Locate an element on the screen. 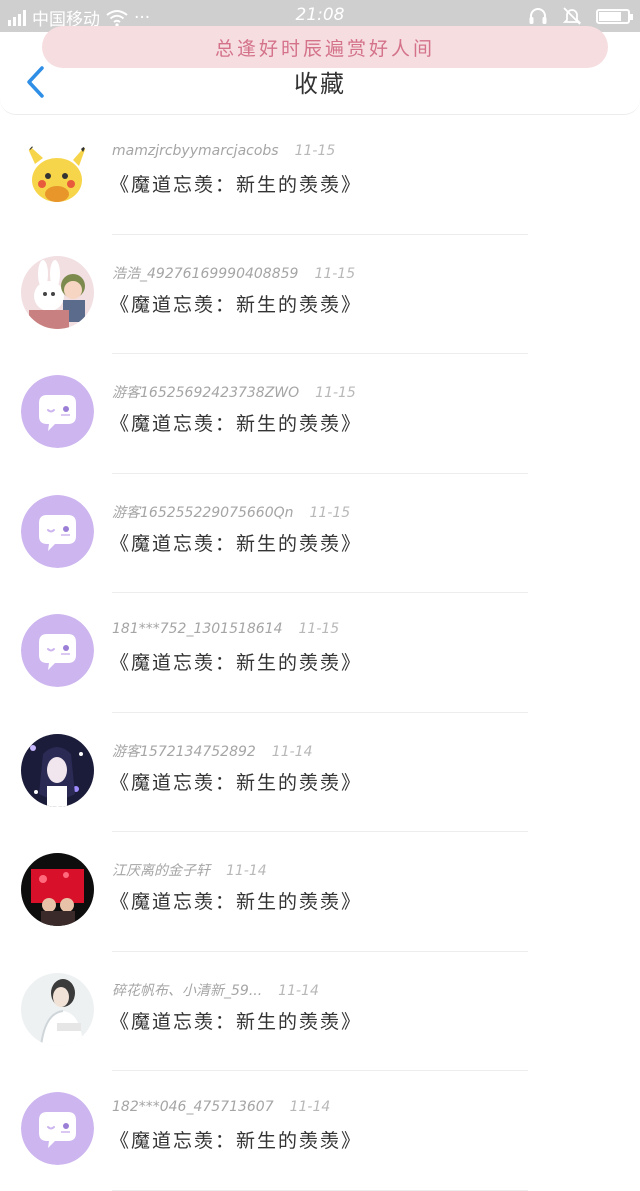 Image resolution: width=640 pixels, height=1191 pixels. list-item: 碎花帆布、小清新_59... 11-14 《魔道忘羡：新生的羡羡》 is located at coordinates (320, 1011).